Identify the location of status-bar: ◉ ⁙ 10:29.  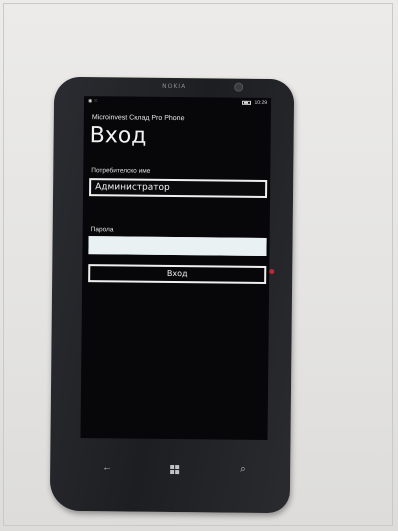
(177, 103).